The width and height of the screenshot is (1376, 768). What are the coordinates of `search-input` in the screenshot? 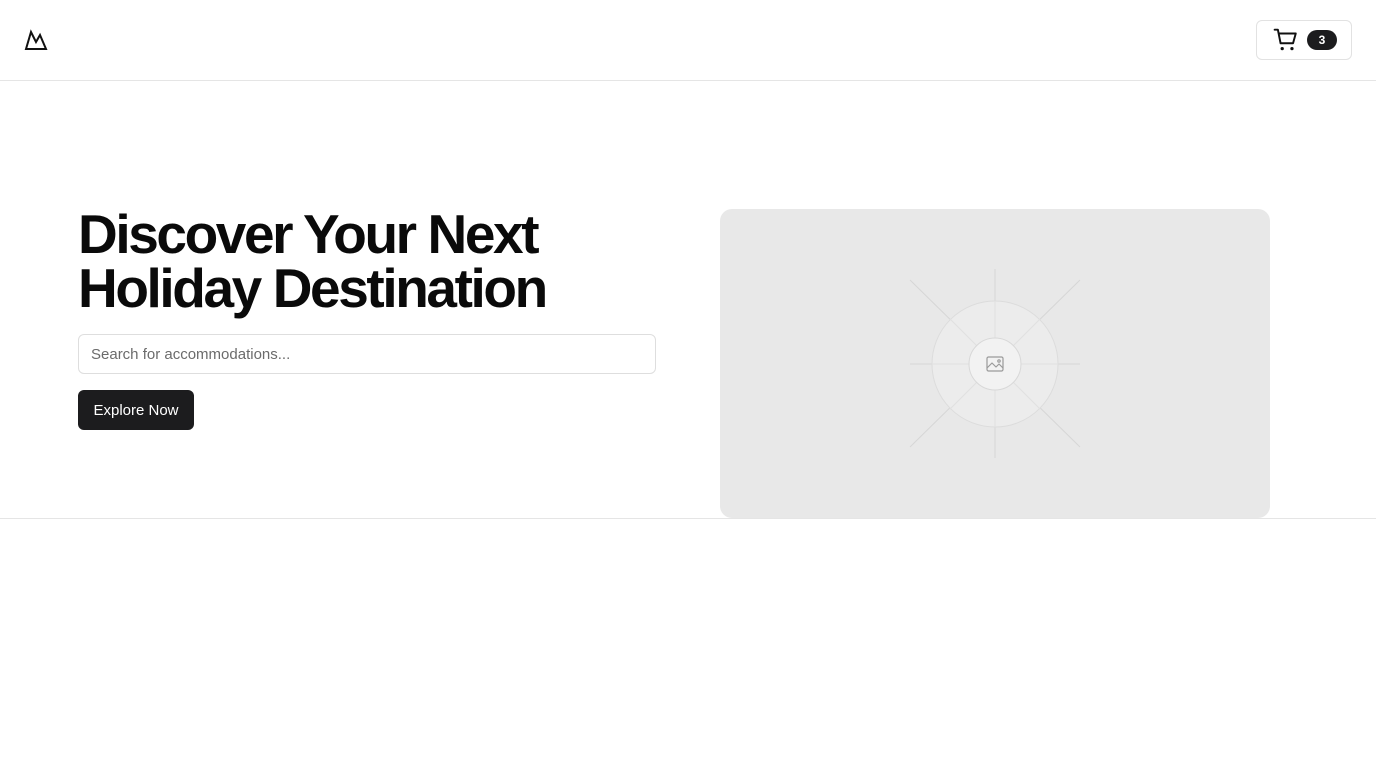 It's located at (367, 354).